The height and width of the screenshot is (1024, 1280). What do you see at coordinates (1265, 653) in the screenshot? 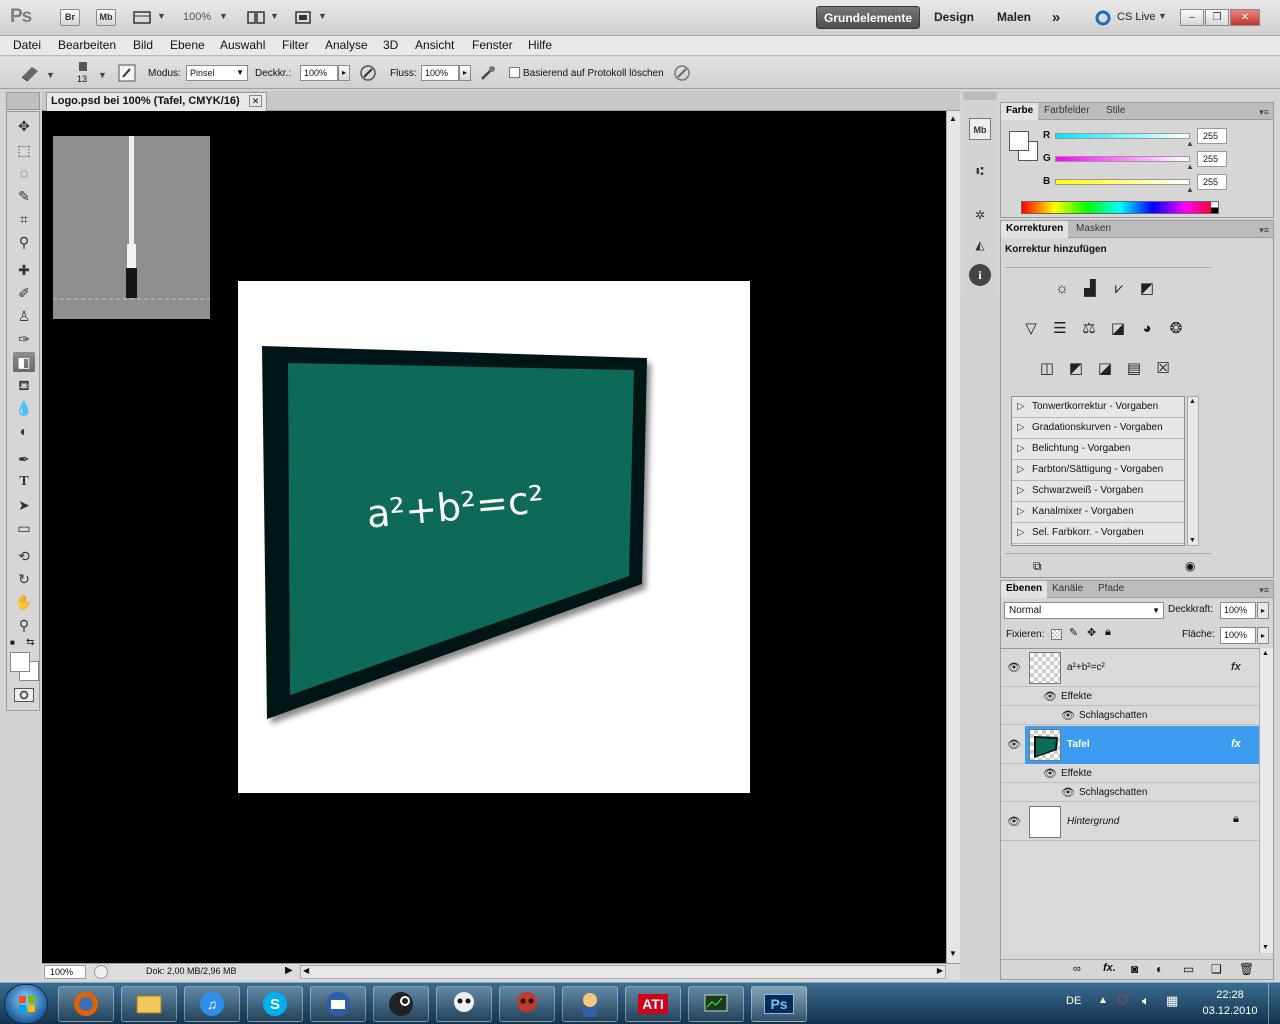
I see `layers-scroll-up-icon: ▲` at bounding box center [1265, 653].